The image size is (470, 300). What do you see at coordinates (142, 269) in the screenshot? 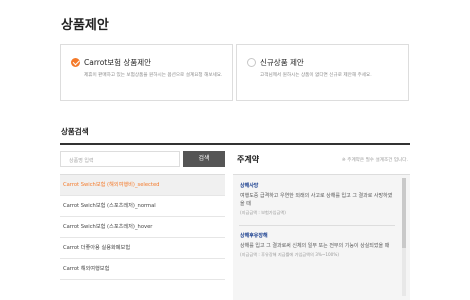
I see `product-list-item: Carrot 해외여행보험` at bounding box center [142, 269].